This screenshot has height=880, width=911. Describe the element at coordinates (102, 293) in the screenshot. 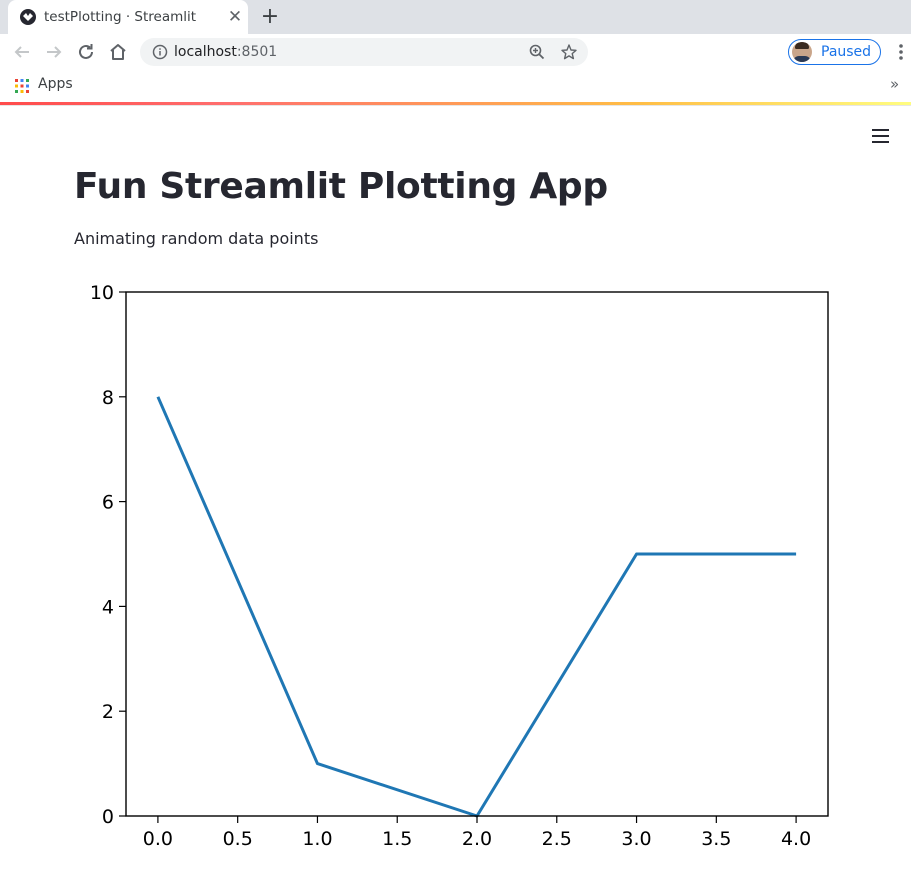

I see `y-tick-label: 10` at that location.